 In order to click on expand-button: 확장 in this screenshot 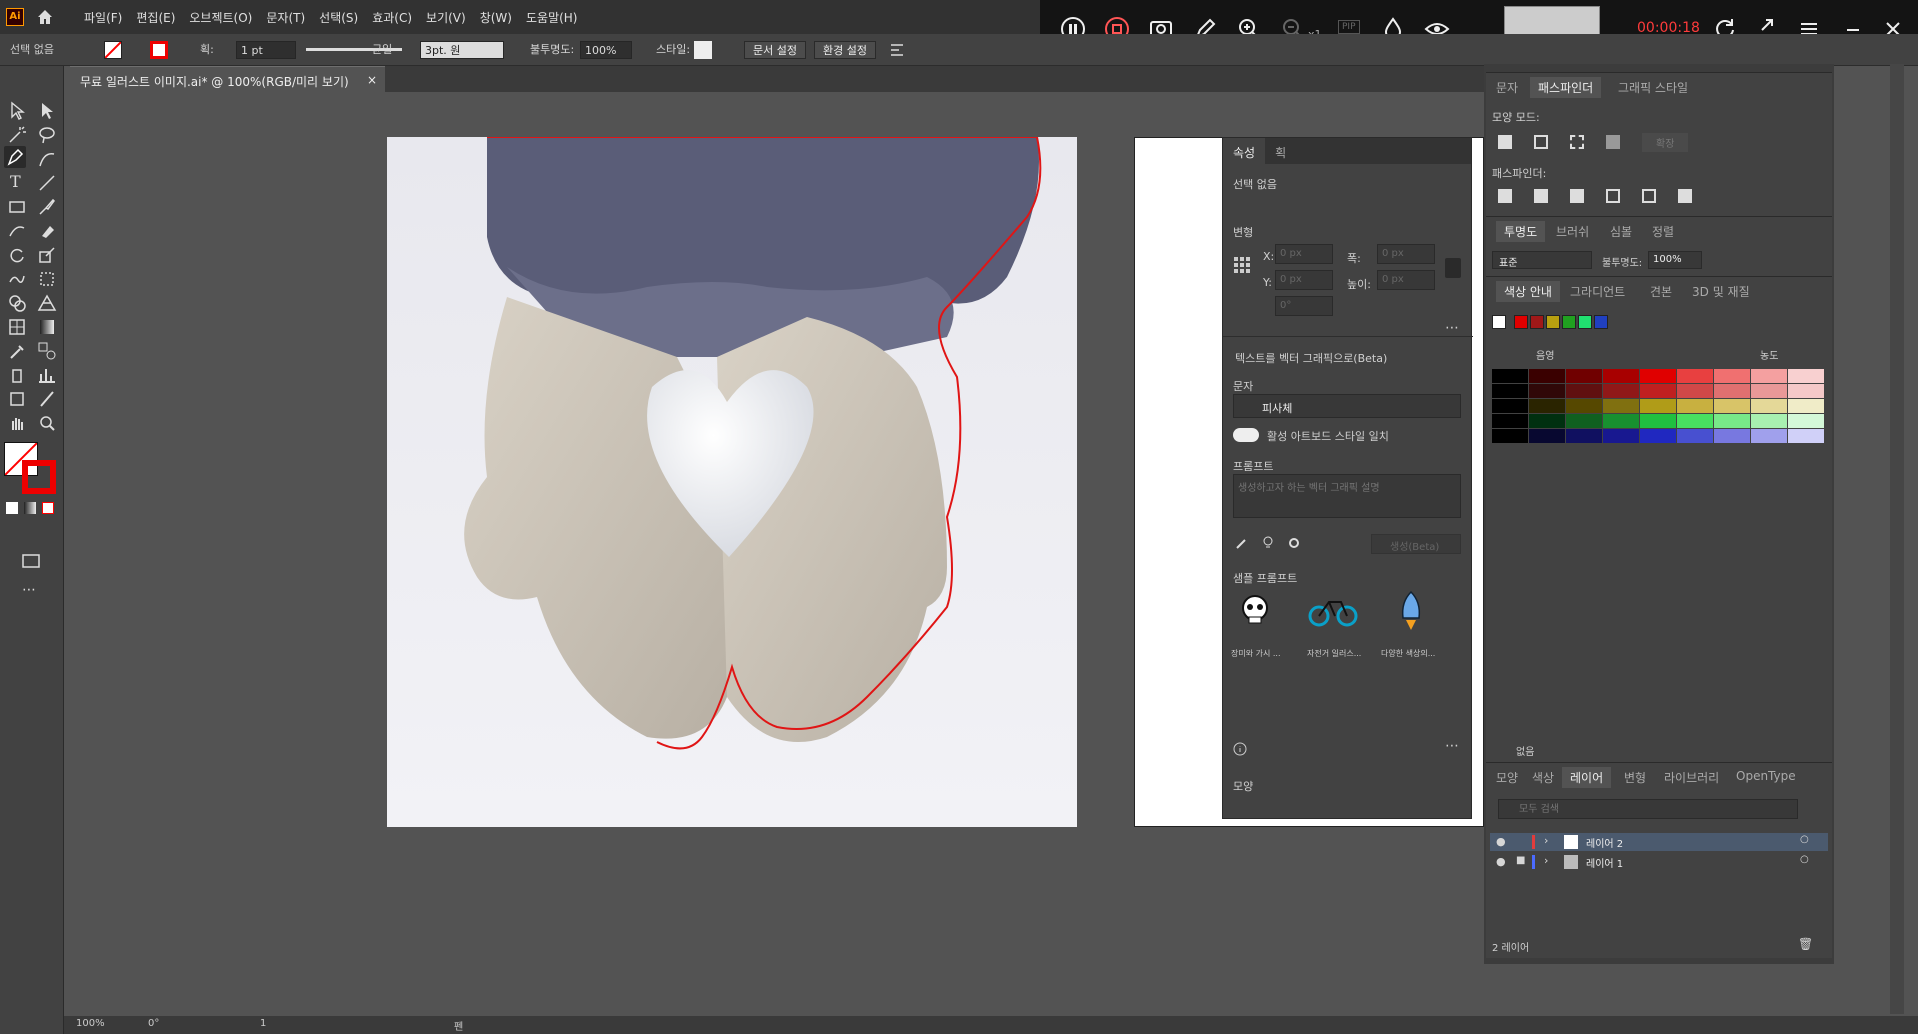, I will do `click(1665, 142)`.